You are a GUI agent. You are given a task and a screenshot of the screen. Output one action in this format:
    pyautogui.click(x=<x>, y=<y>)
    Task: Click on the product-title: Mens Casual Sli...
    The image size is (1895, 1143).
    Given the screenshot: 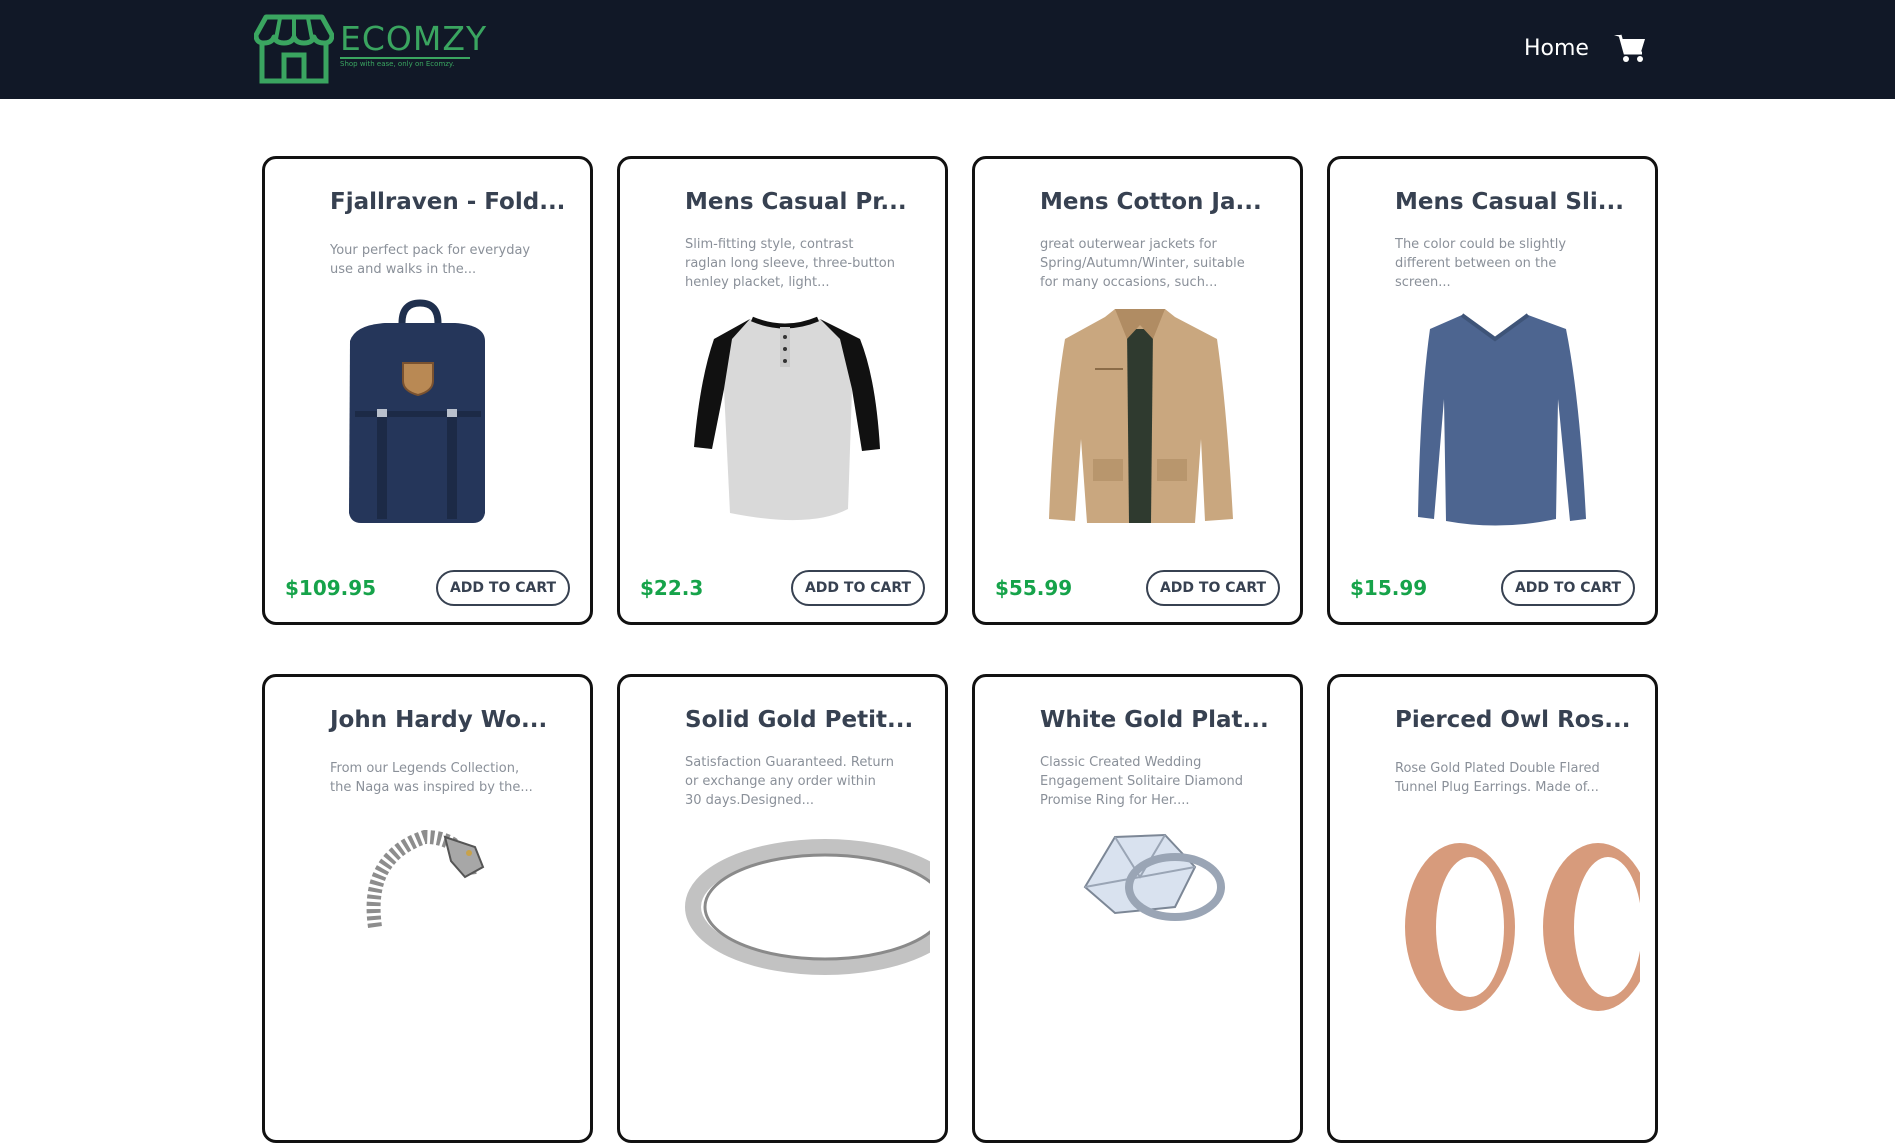 What is the action you would take?
    pyautogui.click(x=1509, y=202)
    